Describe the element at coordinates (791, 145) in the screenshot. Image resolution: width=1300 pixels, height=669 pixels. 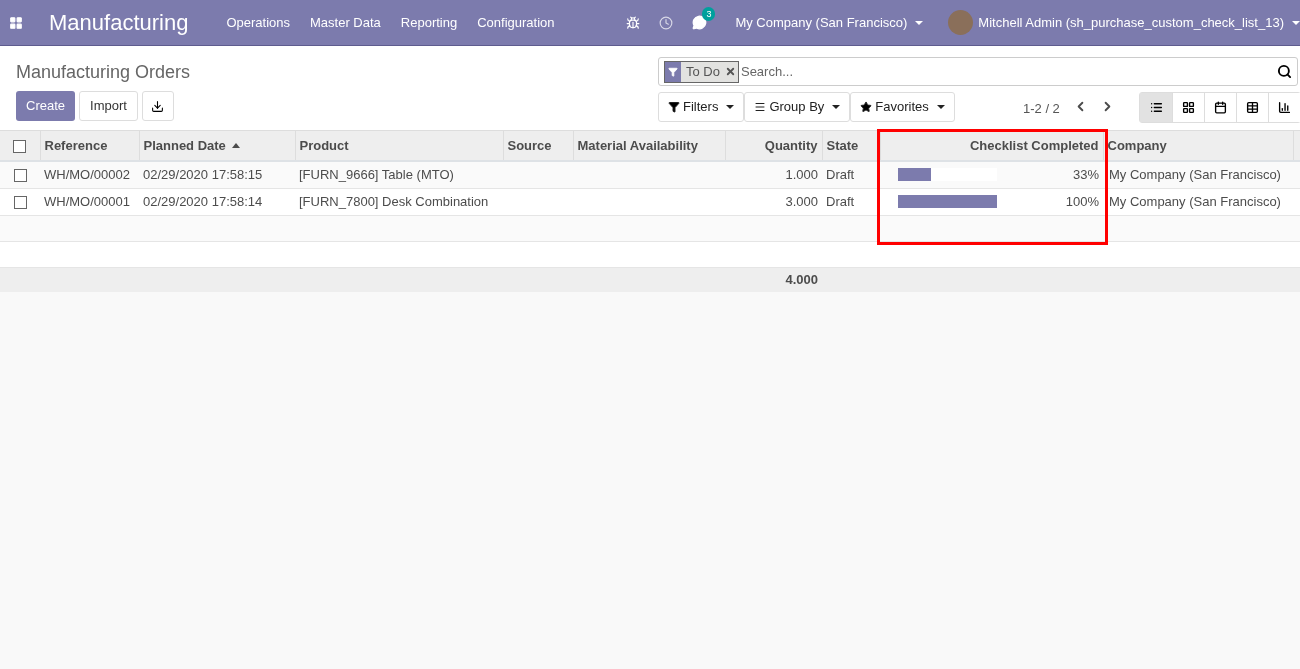
I see `column-header: Quantity` at that location.